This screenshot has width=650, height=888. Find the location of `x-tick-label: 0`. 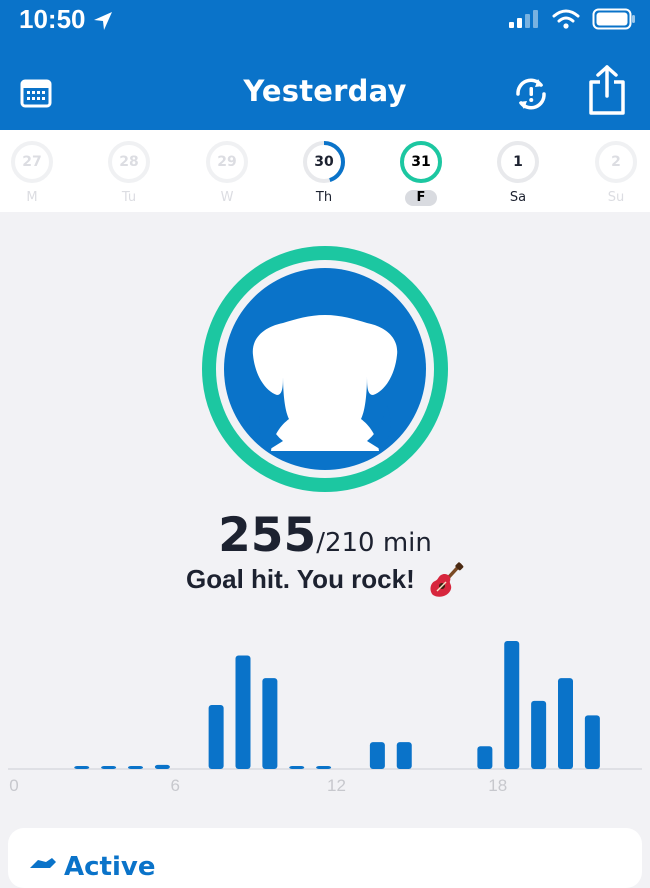

x-tick-label: 0 is located at coordinates (13, 785).